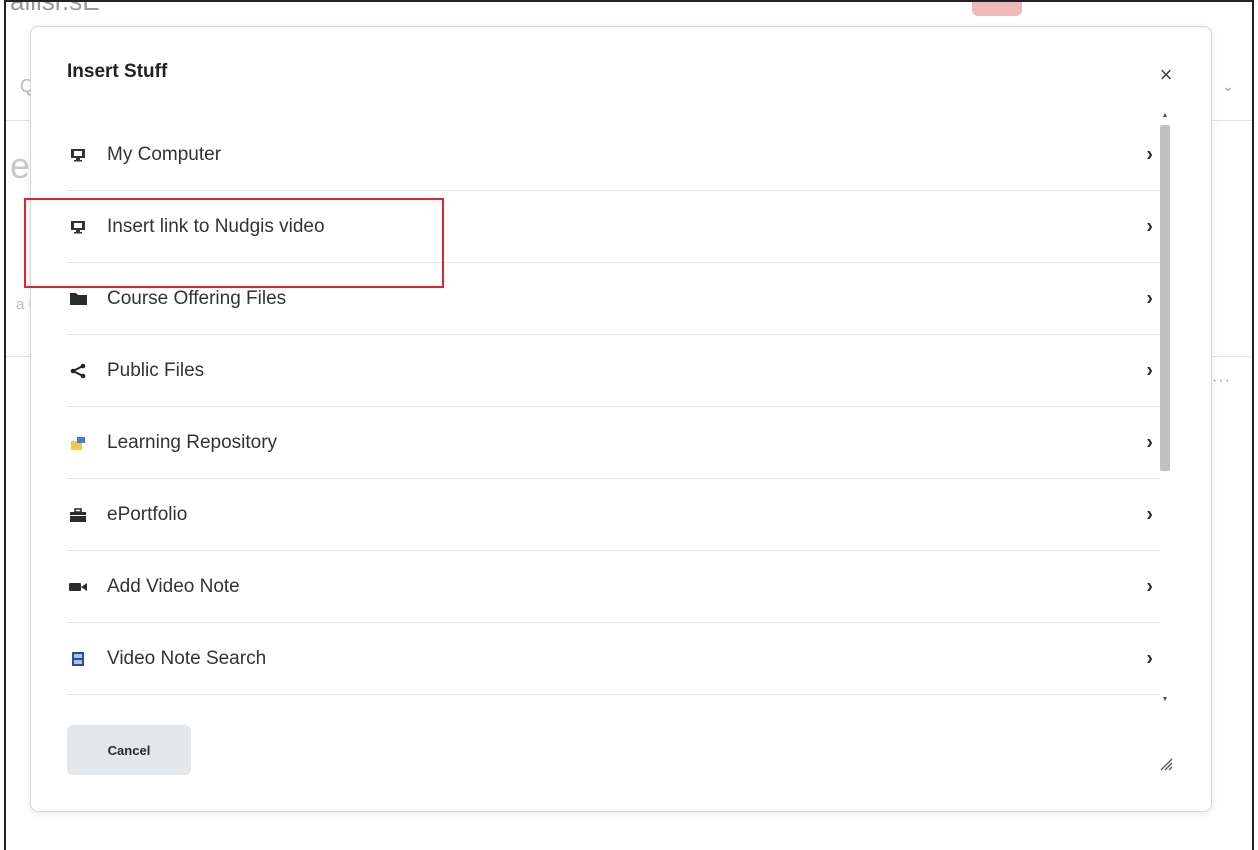  I want to click on folder-icon, so click(78, 299).